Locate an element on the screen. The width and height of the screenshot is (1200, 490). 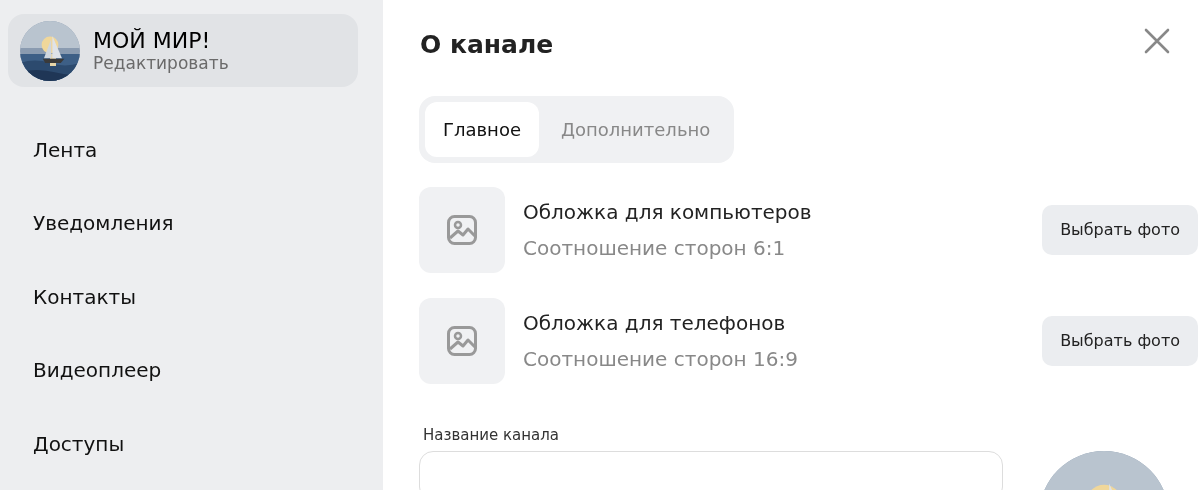
cover-title: Обложка для телефонов is located at coordinates (655, 323).